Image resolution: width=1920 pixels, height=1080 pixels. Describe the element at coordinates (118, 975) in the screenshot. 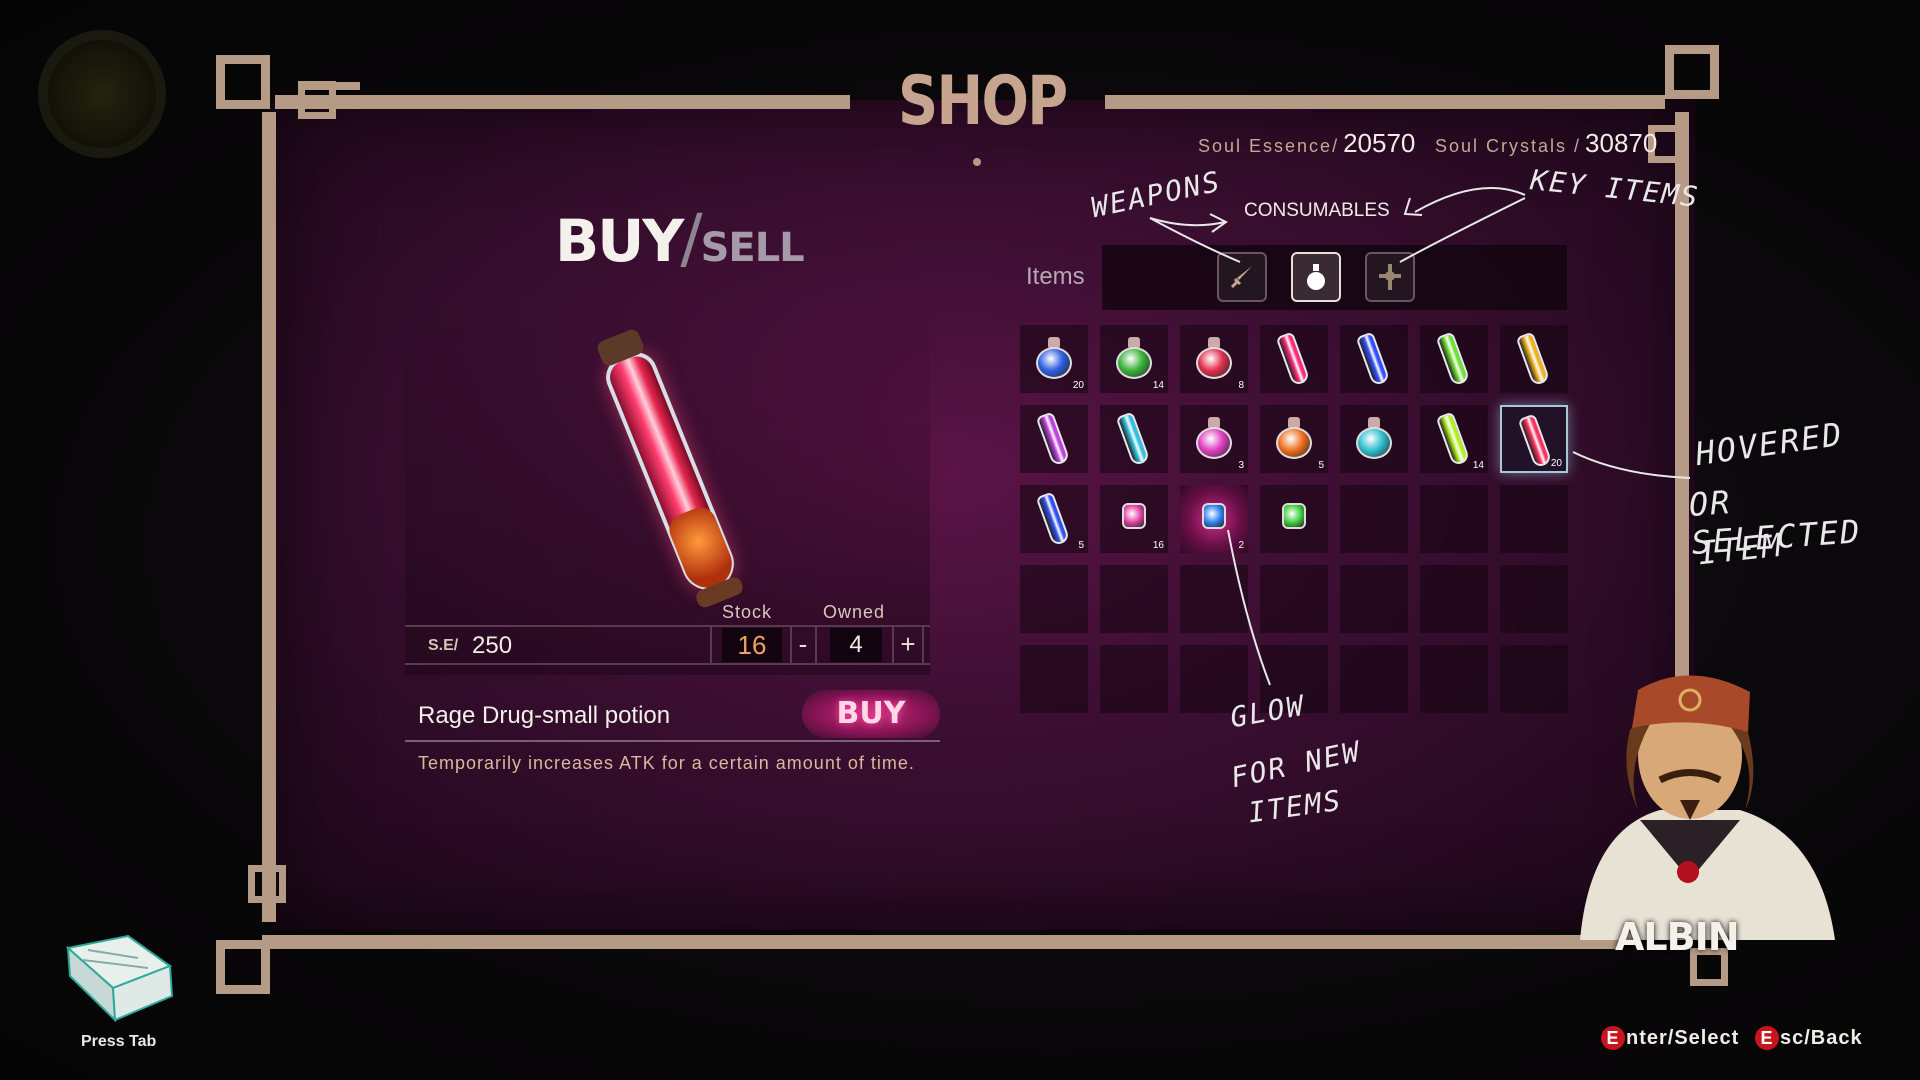

I see `journal-book-icon` at that location.